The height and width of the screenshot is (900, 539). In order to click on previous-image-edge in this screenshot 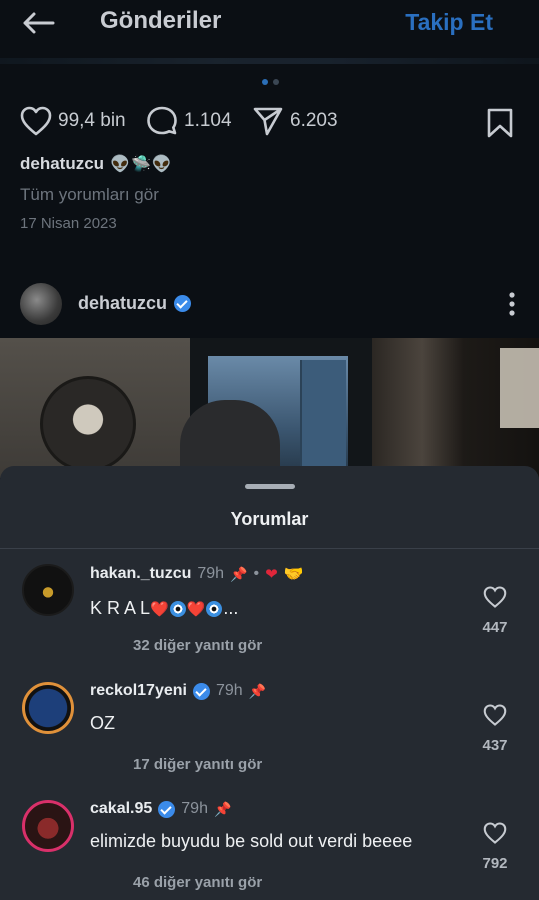, I will do `click(269, 61)`.